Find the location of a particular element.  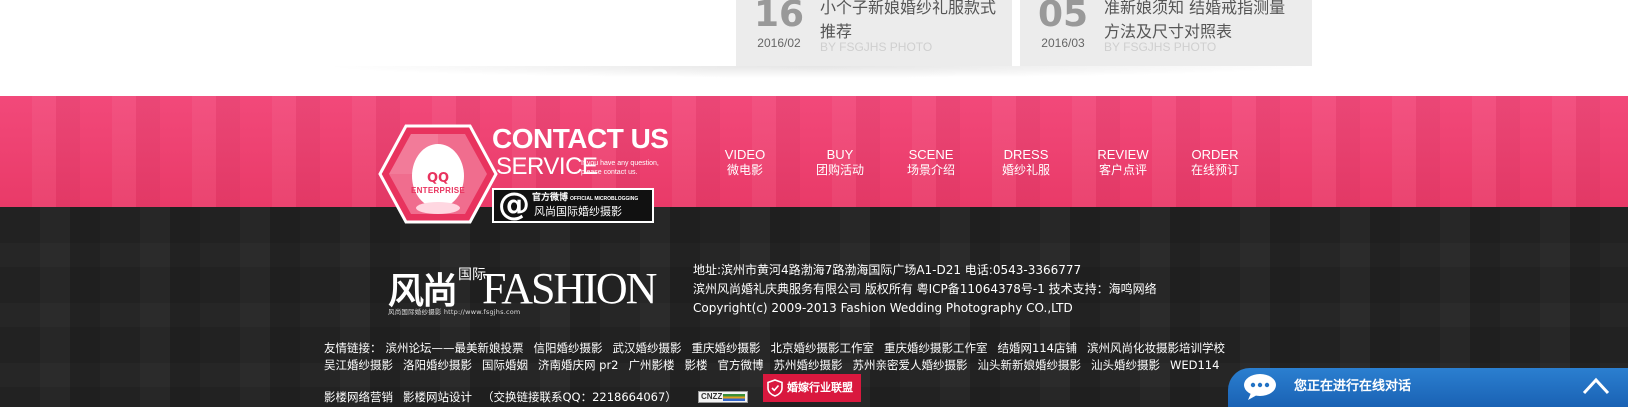

nav-item-label-cn: 客户点评 is located at coordinates (1122, 170).